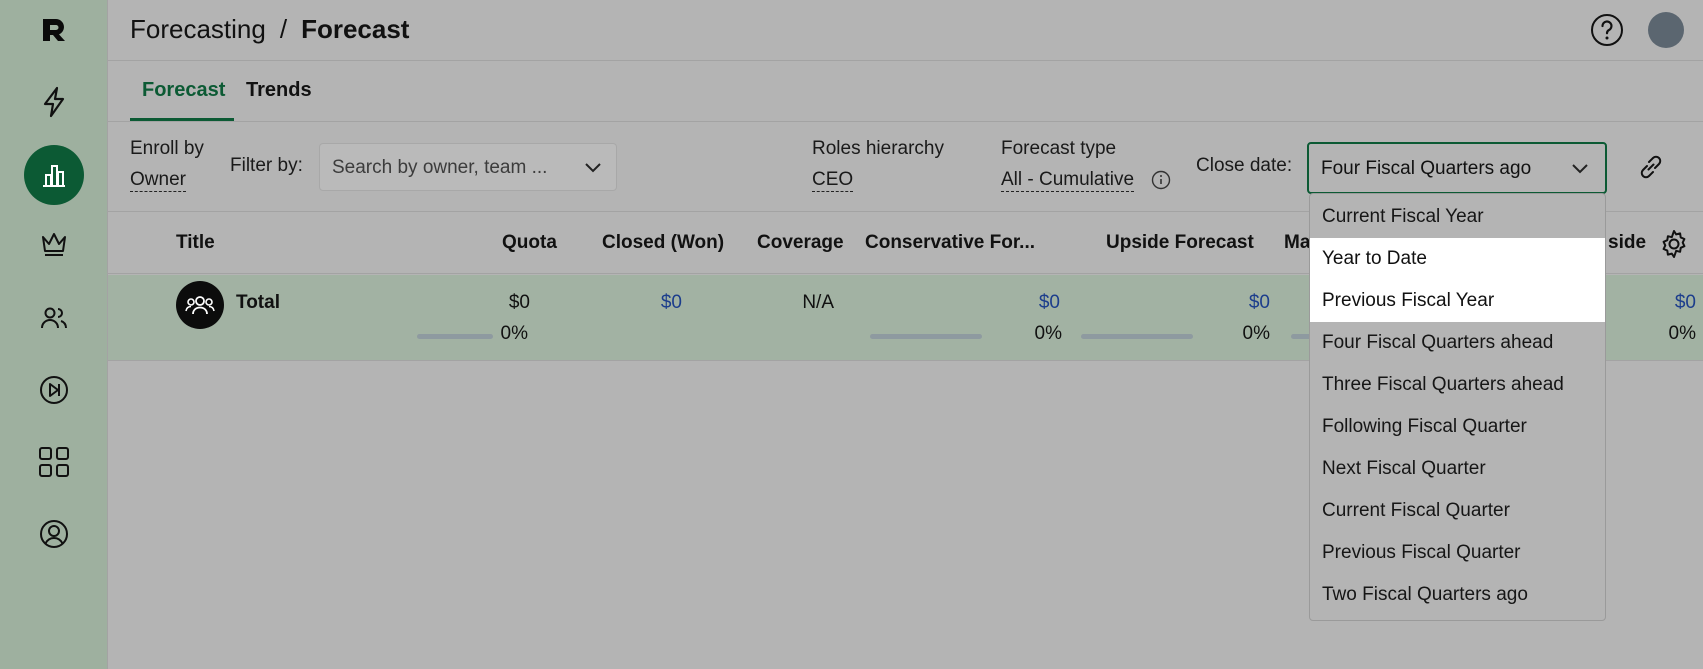 The height and width of the screenshot is (669, 1703). What do you see at coordinates (1457, 595) in the screenshot?
I see `menu-option-two-quarters-ago: Two Fiscal Quarters ago` at bounding box center [1457, 595].